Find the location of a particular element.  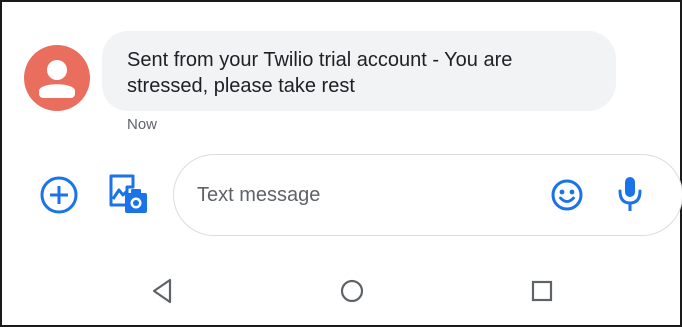

nav-home-button is located at coordinates (352, 291).